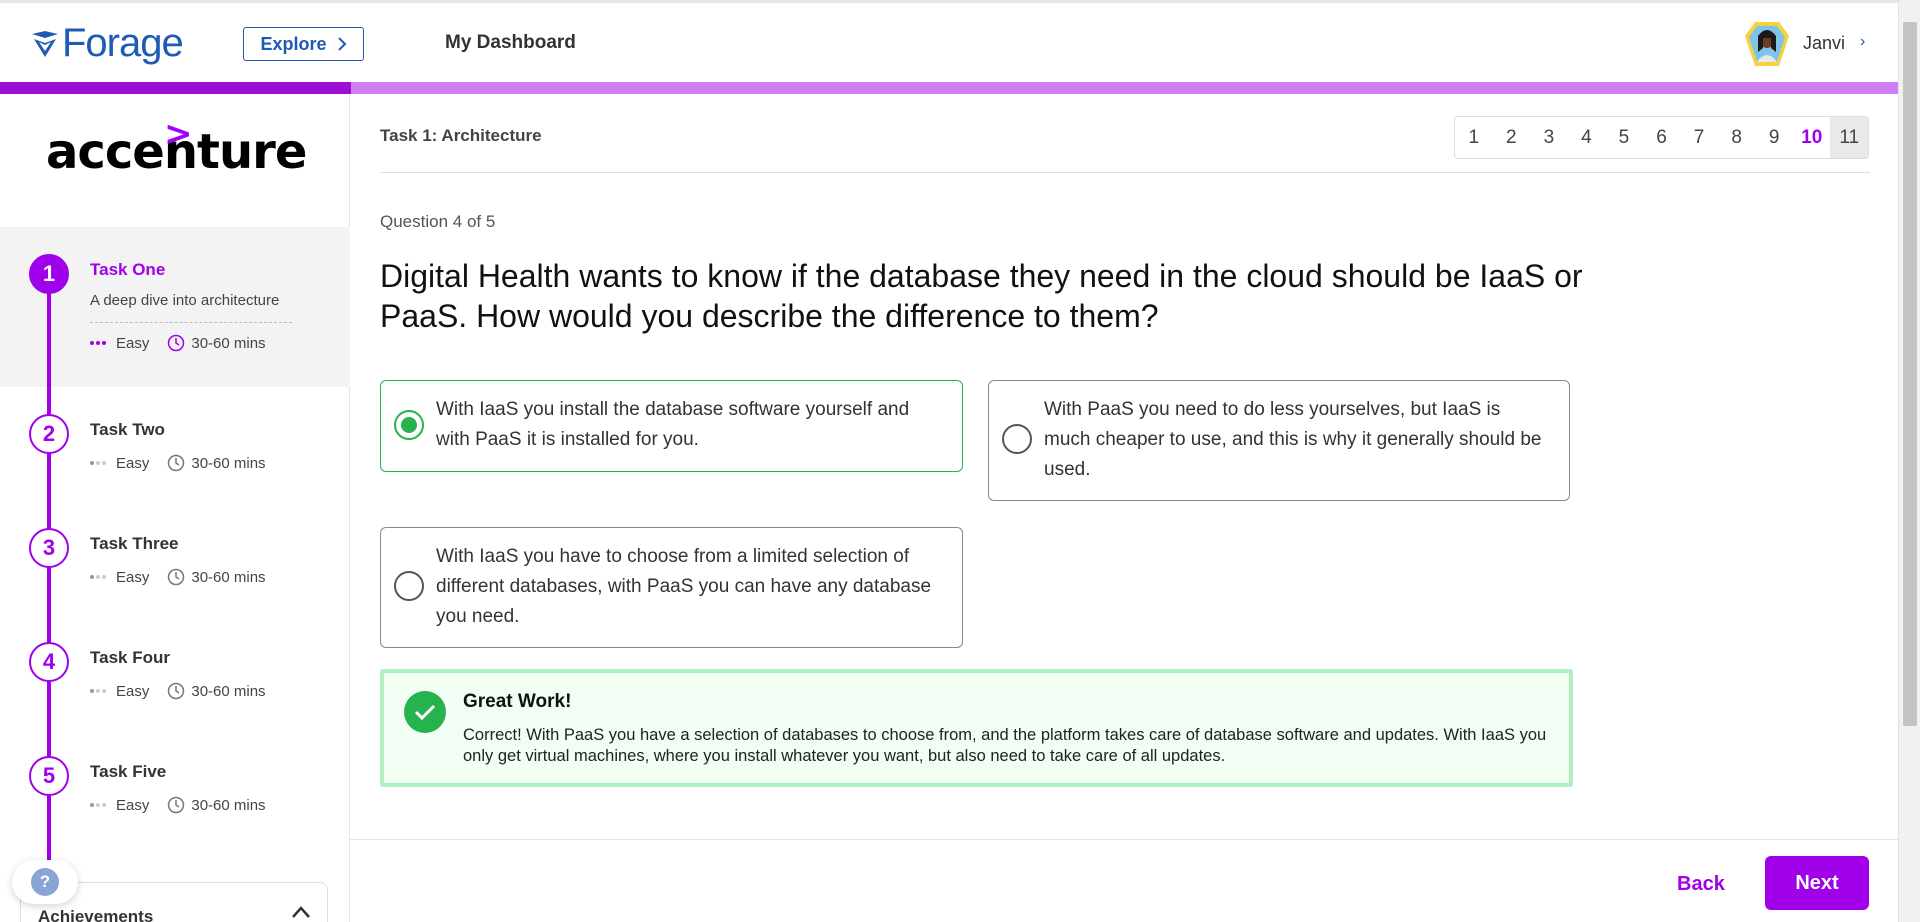 Image resolution: width=1920 pixels, height=922 pixels. I want to click on my-dashboard-link: My Dashboard, so click(510, 43).